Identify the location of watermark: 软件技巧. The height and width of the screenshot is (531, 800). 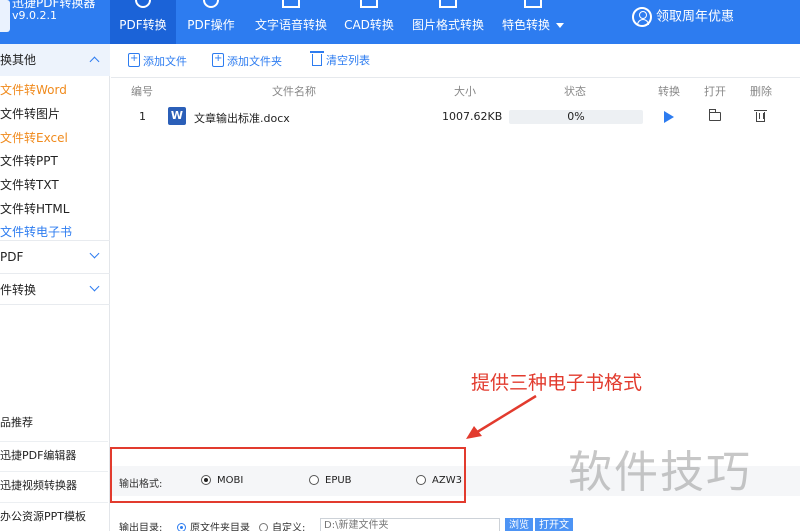
(660, 472).